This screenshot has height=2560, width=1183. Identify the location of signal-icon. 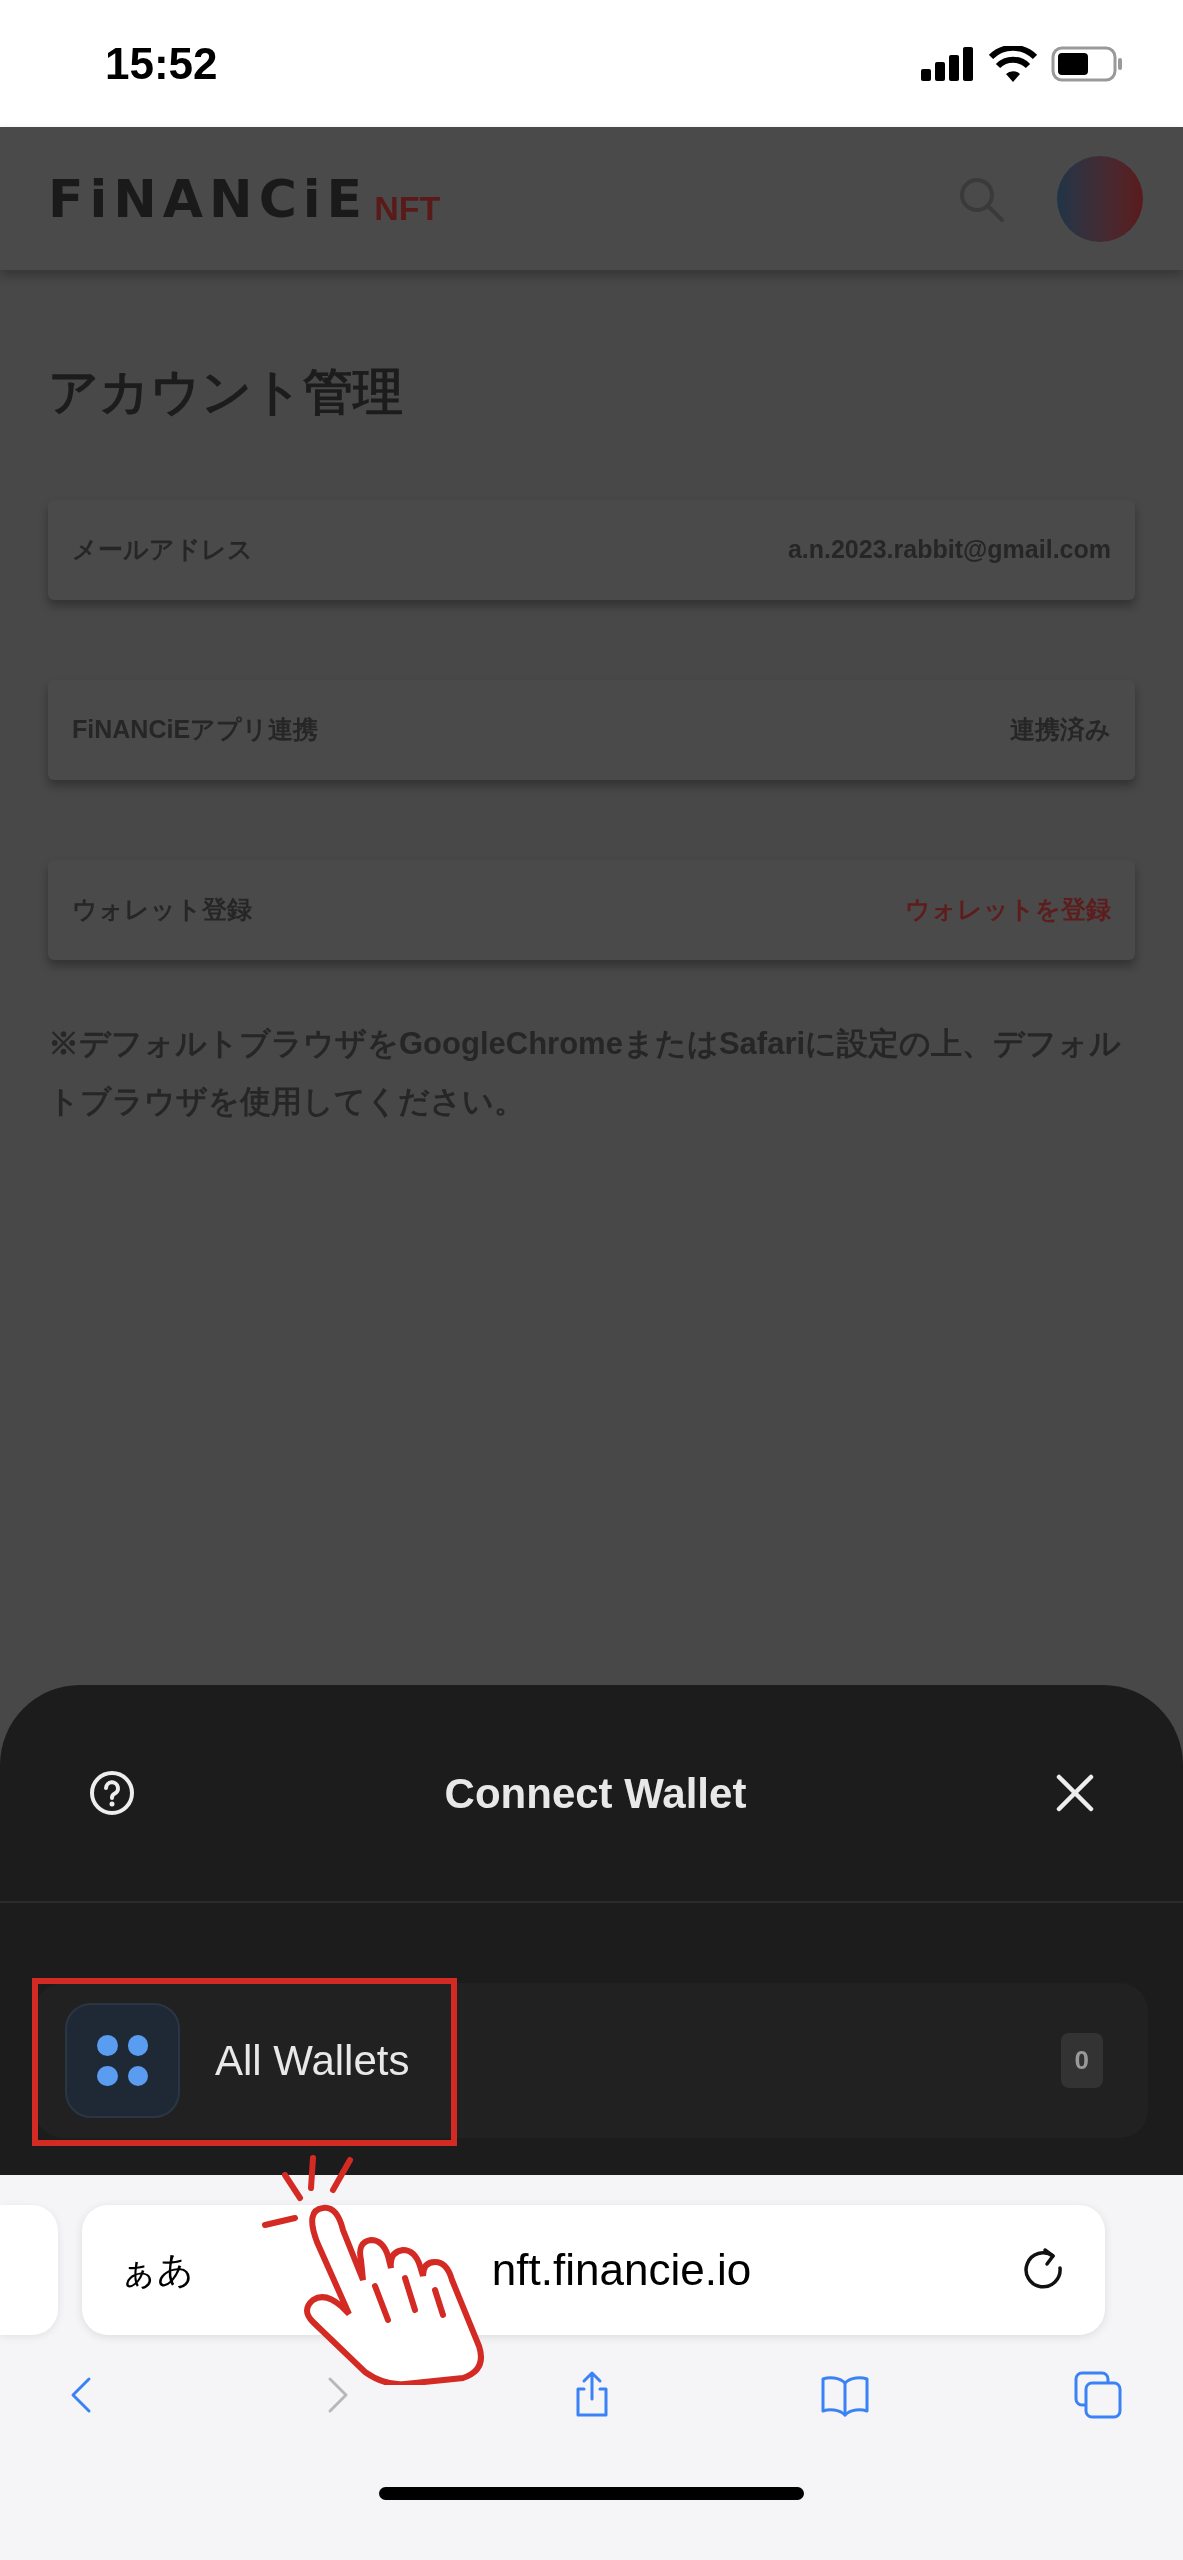
(948, 63).